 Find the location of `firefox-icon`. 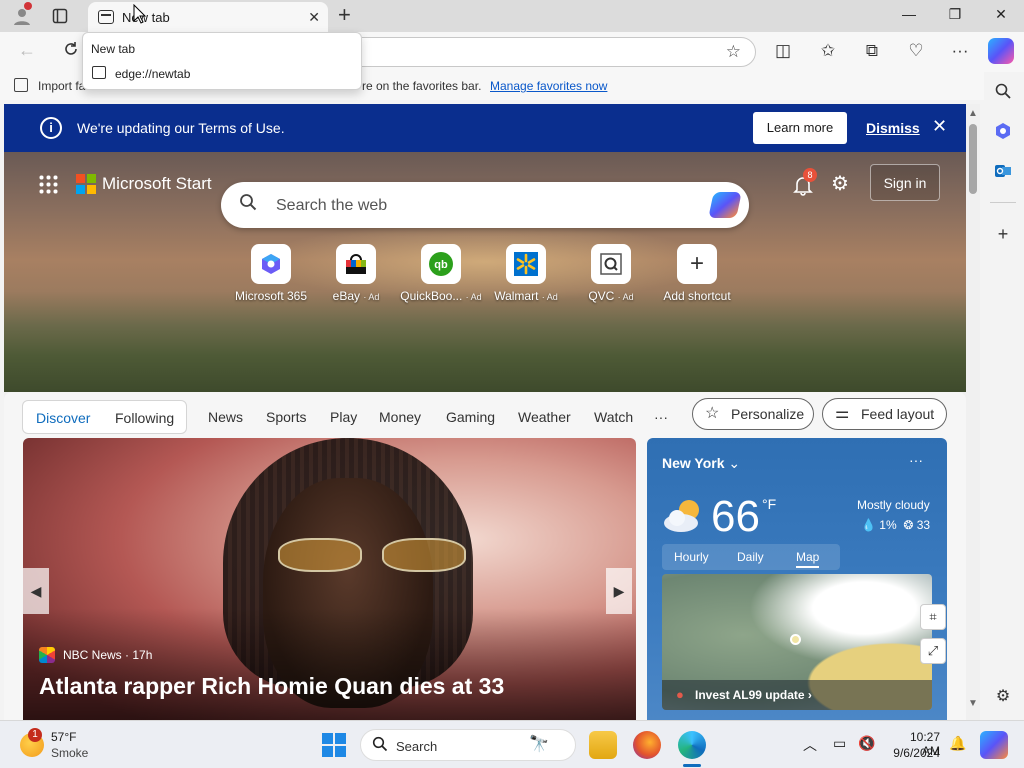

firefox-icon is located at coordinates (647, 745).